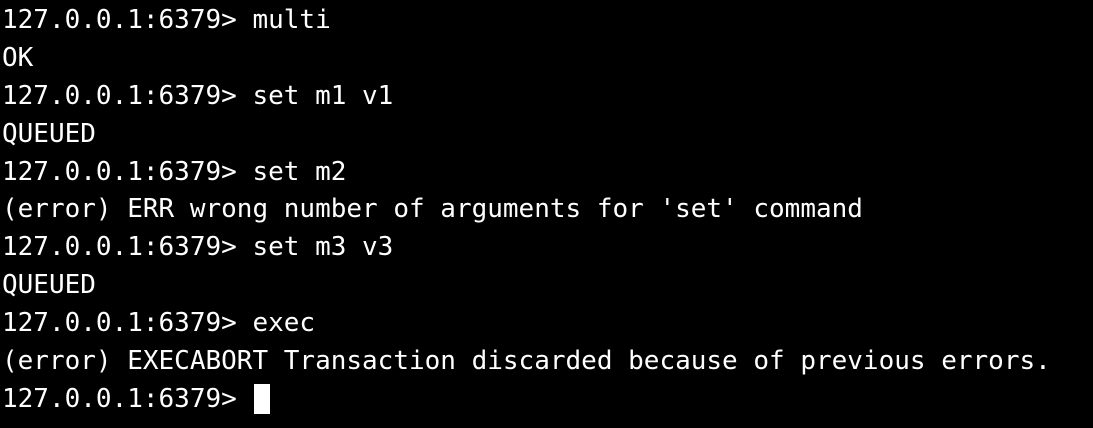 Image resolution: width=1093 pixels, height=428 pixels. What do you see at coordinates (547, 324) in the screenshot?
I see `terminal-line-prompt: 127.0.0.1:6379> exec` at bounding box center [547, 324].